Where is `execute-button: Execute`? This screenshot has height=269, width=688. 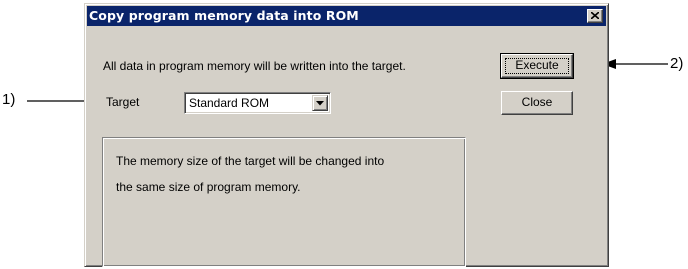
execute-button: Execute is located at coordinates (537, 66).